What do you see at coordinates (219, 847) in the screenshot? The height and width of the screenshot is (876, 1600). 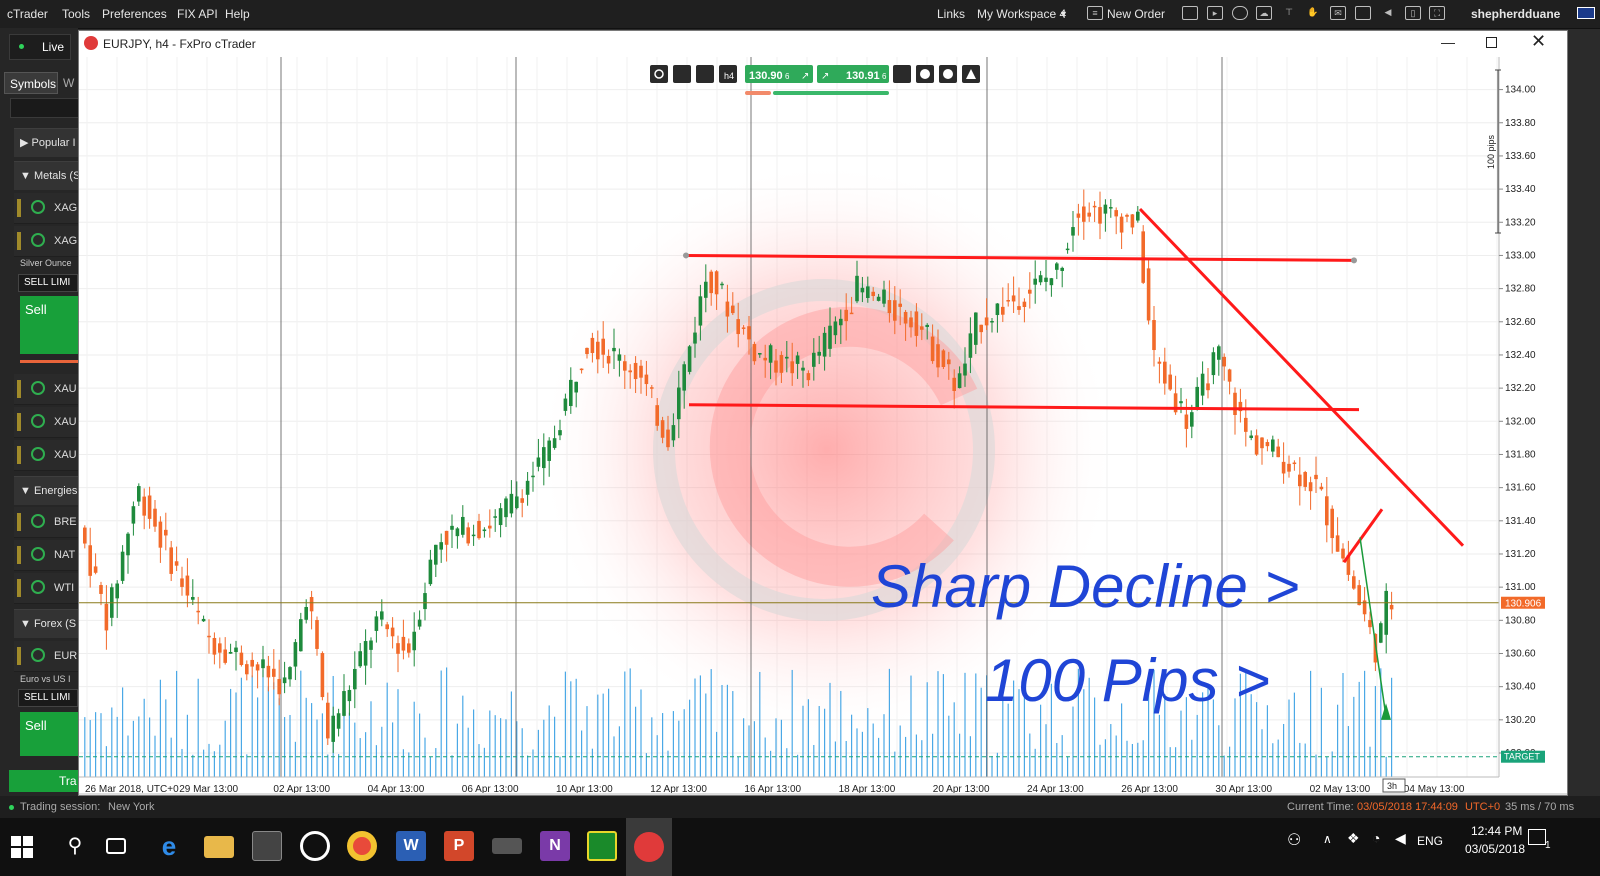 I see `file-explorer-icon` at bounding box center [219, 847].